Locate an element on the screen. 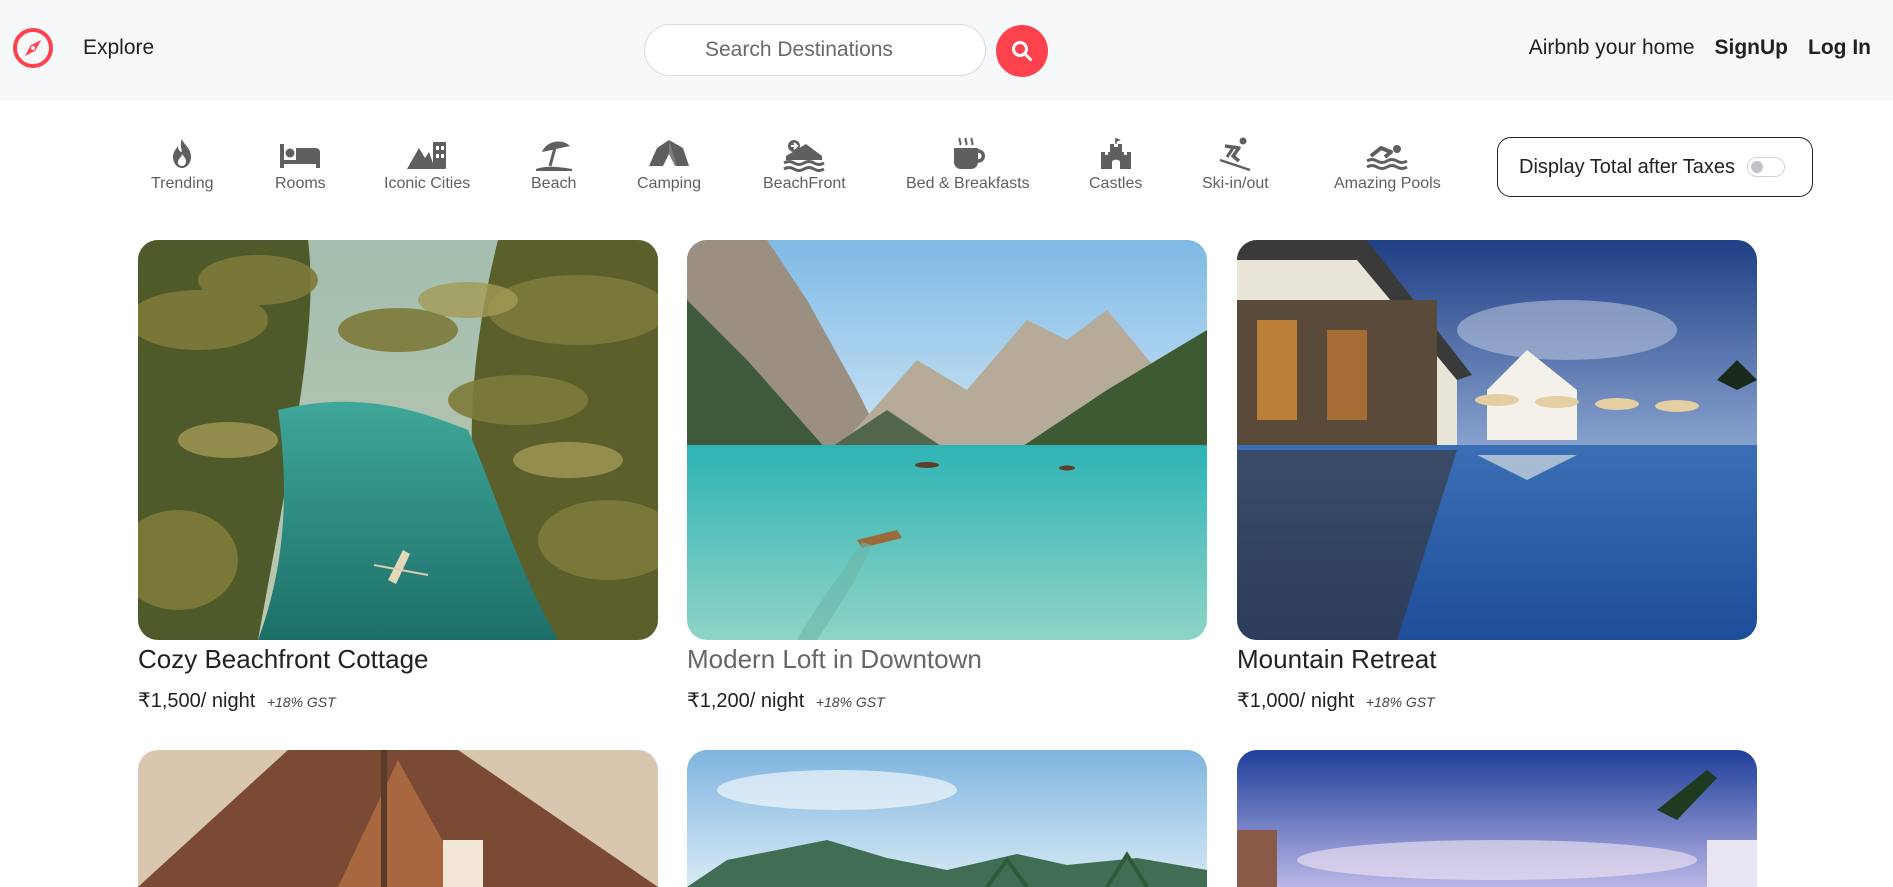 The height and width of the screenshot is (887, 1893). switch-knob is located at coordinates (1757, 167).